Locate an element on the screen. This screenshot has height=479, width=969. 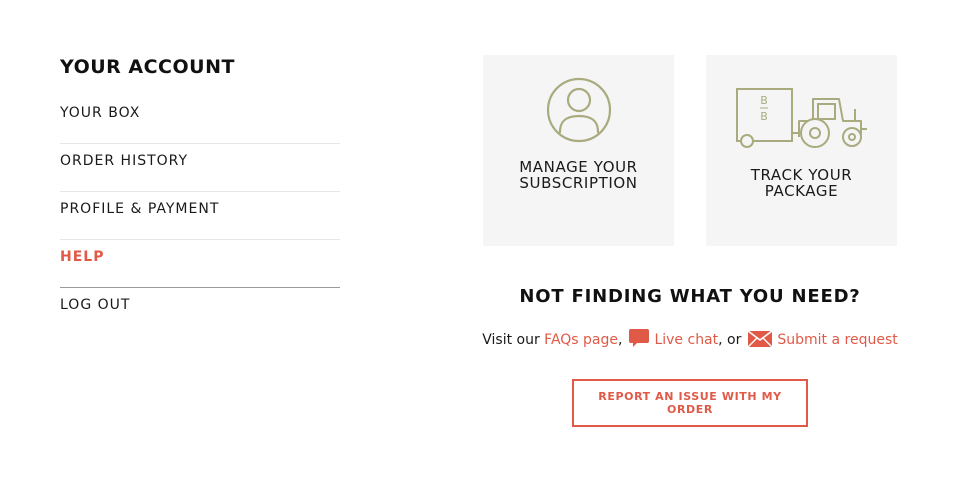
visit-text: Visit our is located at coordinates (511, 340).